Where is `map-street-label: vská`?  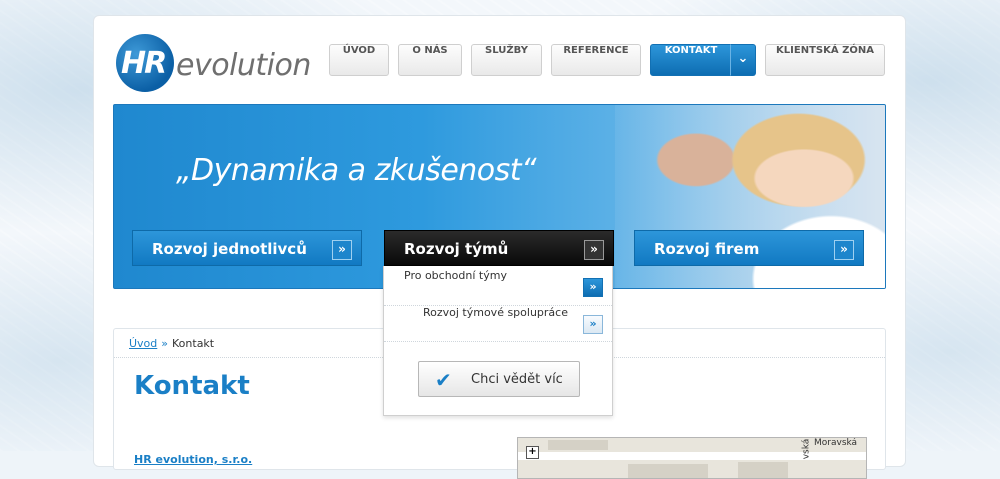
map-street-label: vská is located at coordinates (806, 449).